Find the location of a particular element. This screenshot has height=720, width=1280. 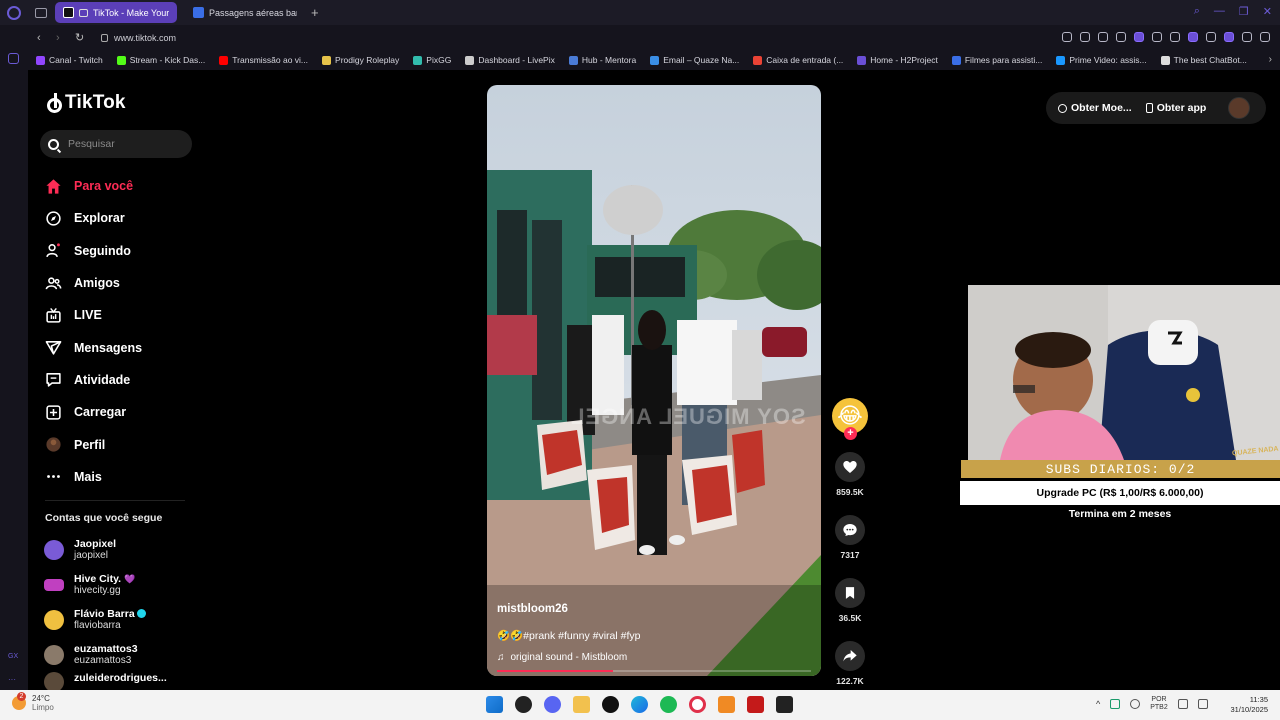

bookmark-icon is located at coordinates (850, 593).